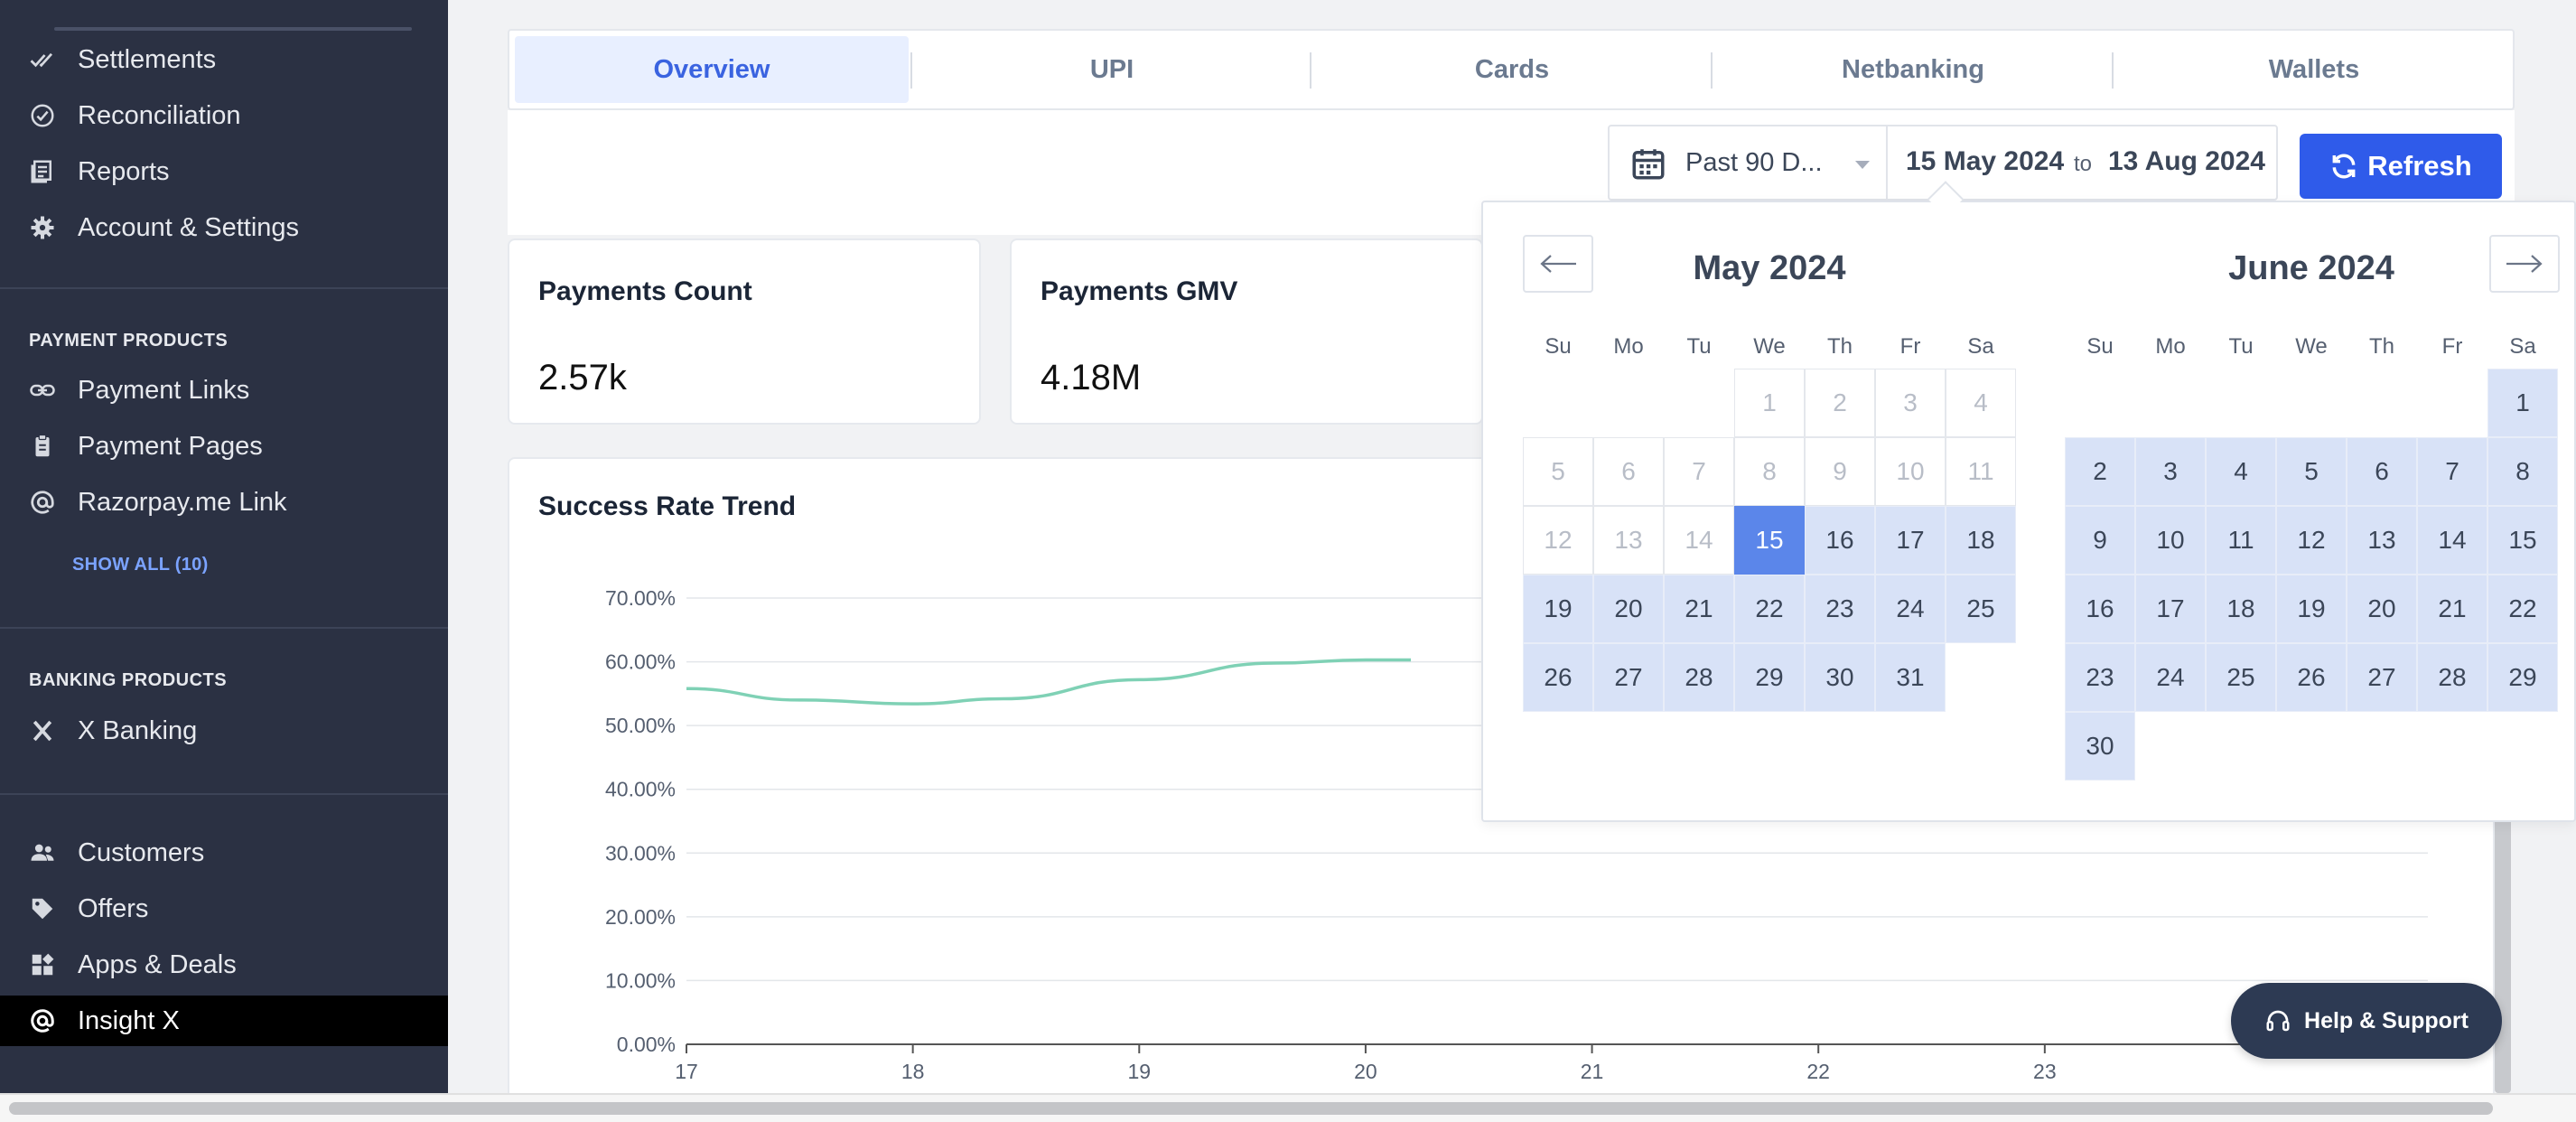 Image resolution: width=2576 pixels, height=1122 pixels. Describe the element at coordinates (2314, 69) in the screenshot. I see `tab-wallets: Wallets` at that location.